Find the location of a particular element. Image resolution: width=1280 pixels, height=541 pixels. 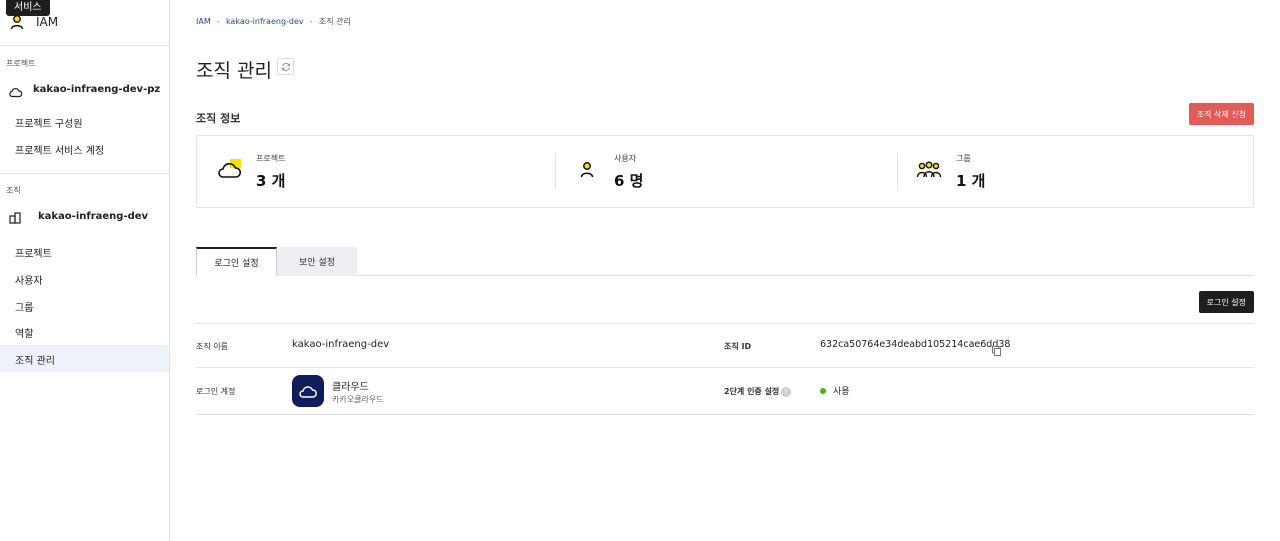

sidebar-item-roles: 역할 is located at coordinates (84, 331).